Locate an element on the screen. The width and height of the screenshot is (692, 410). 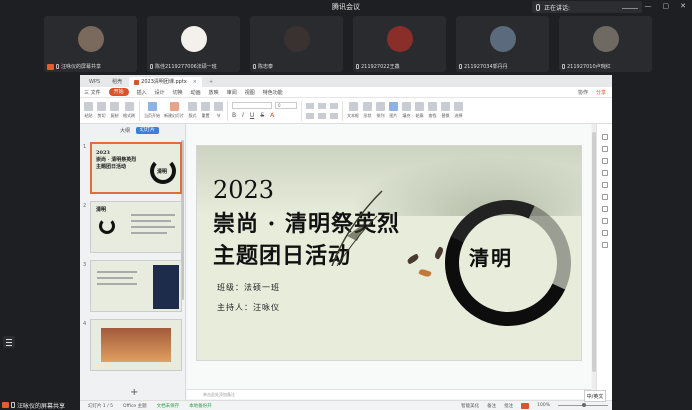
arrange-button: 排列 is located at coordinates (380, 110).